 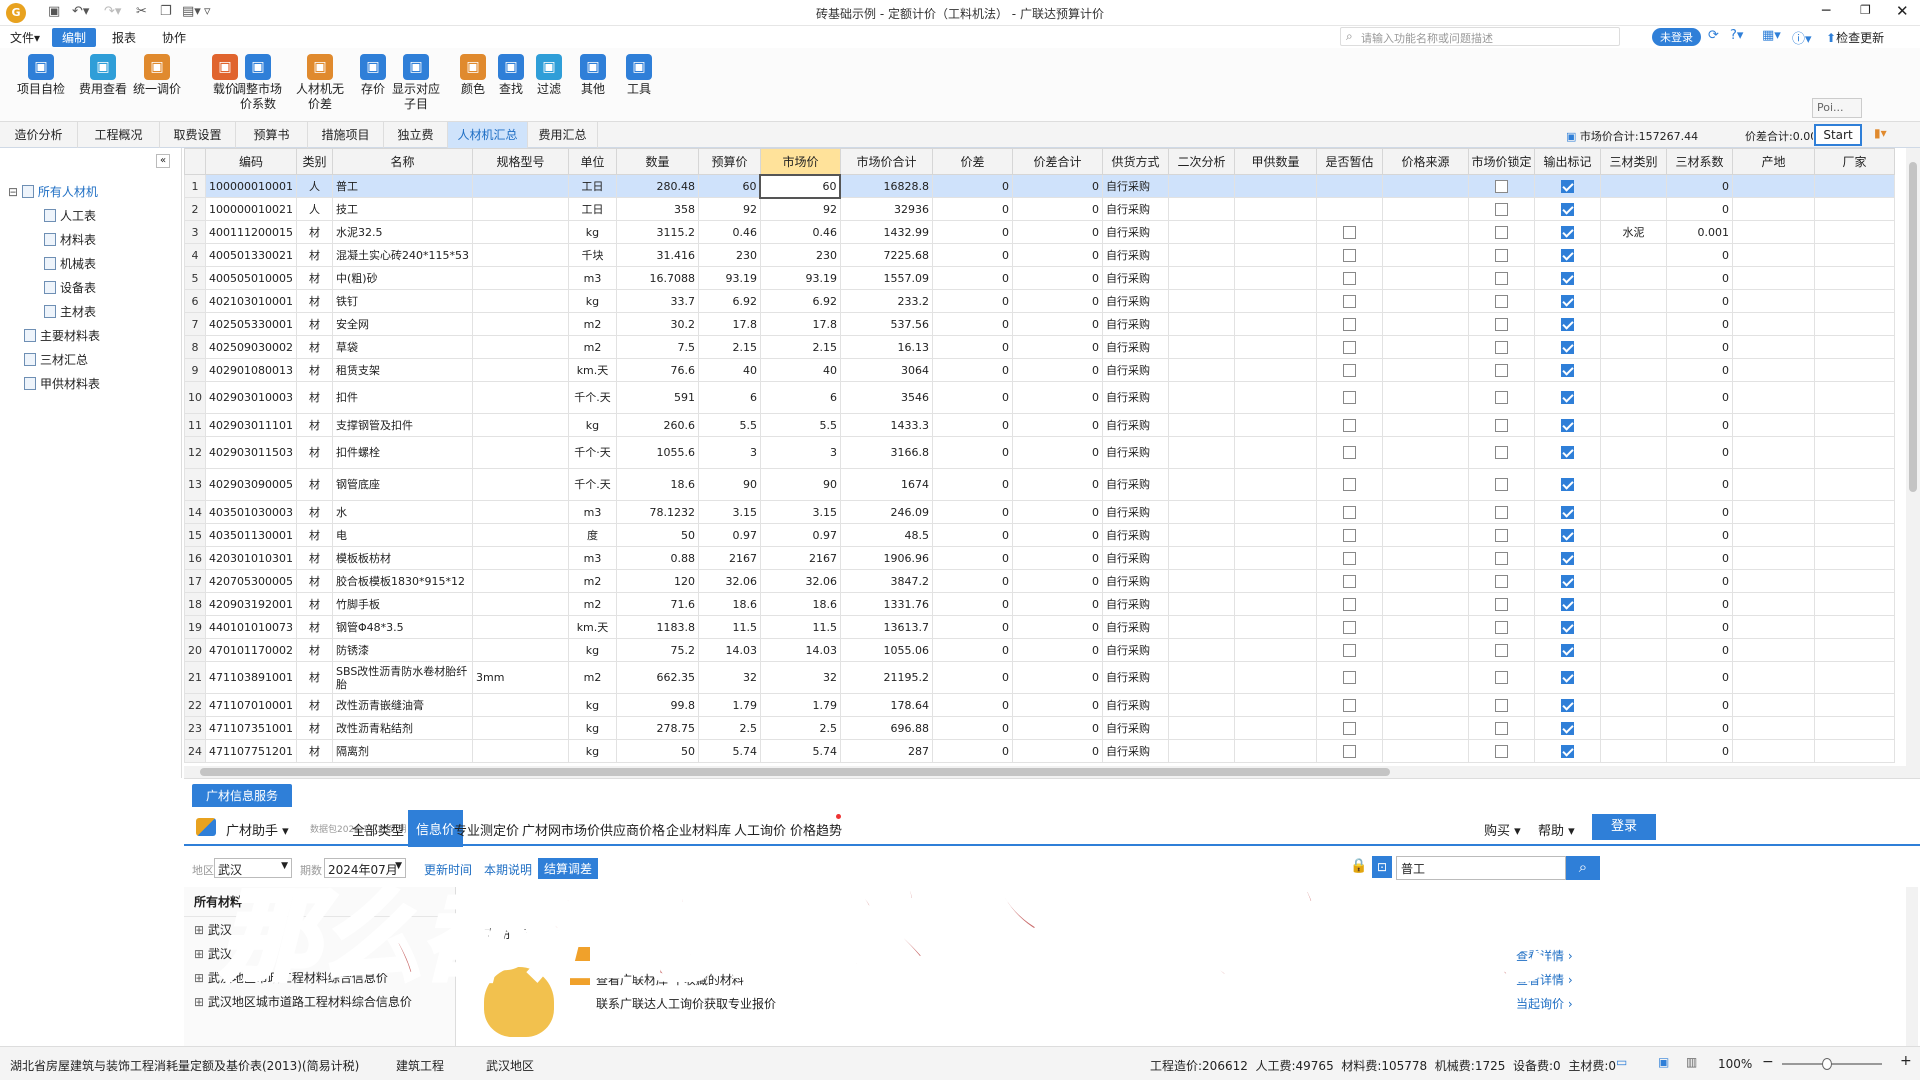 What do you see at coordinates (119, 135) in the screenshot?
I see `tab-1: 工程概况` at bounding box center [119, 135].